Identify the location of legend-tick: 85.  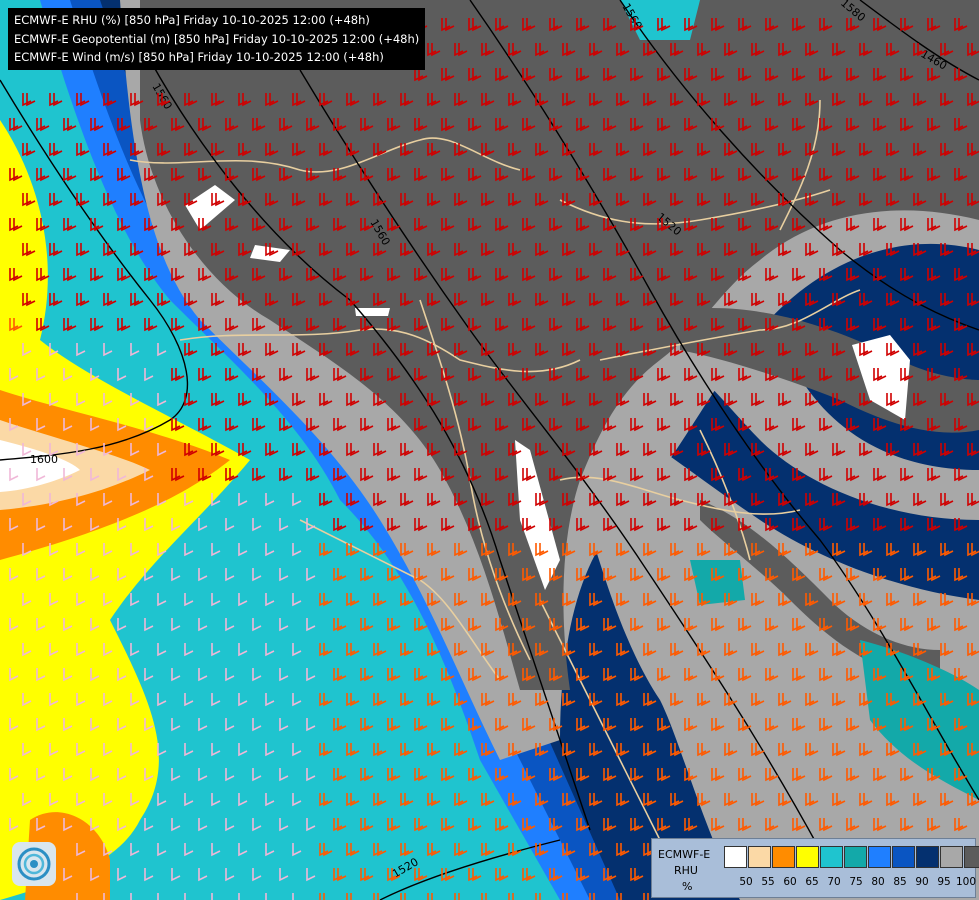
(900, 882).